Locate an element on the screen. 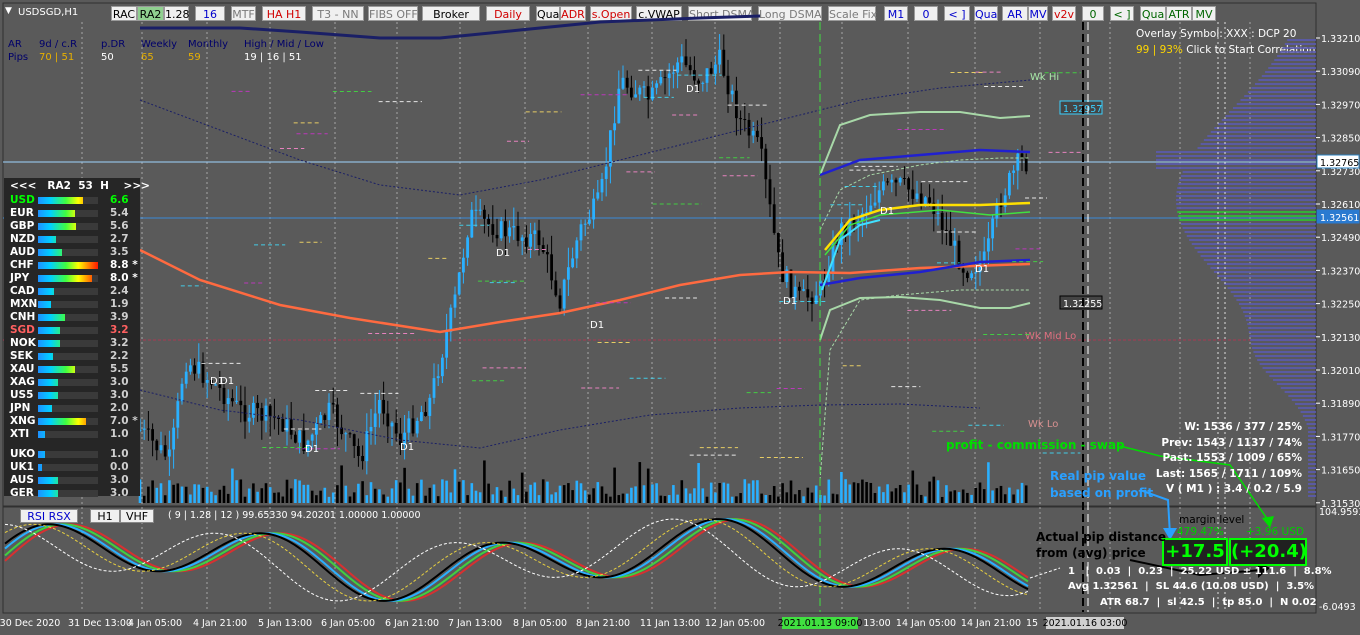  strength-symbol: UKO is located at coordinates (23, 454).